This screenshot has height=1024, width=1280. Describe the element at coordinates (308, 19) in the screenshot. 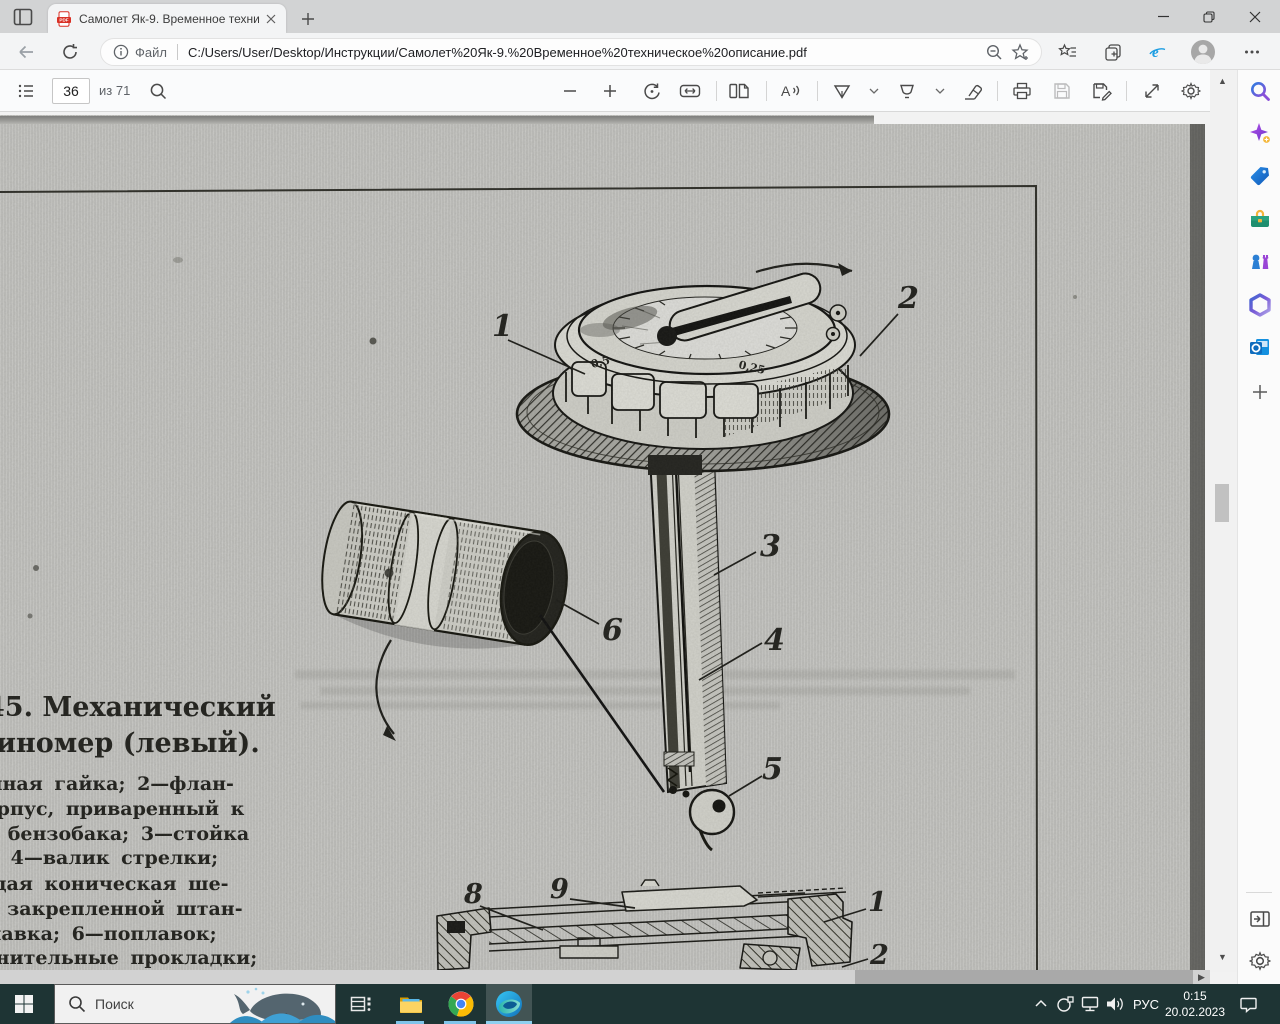

I see `new-tab-button` at that location.